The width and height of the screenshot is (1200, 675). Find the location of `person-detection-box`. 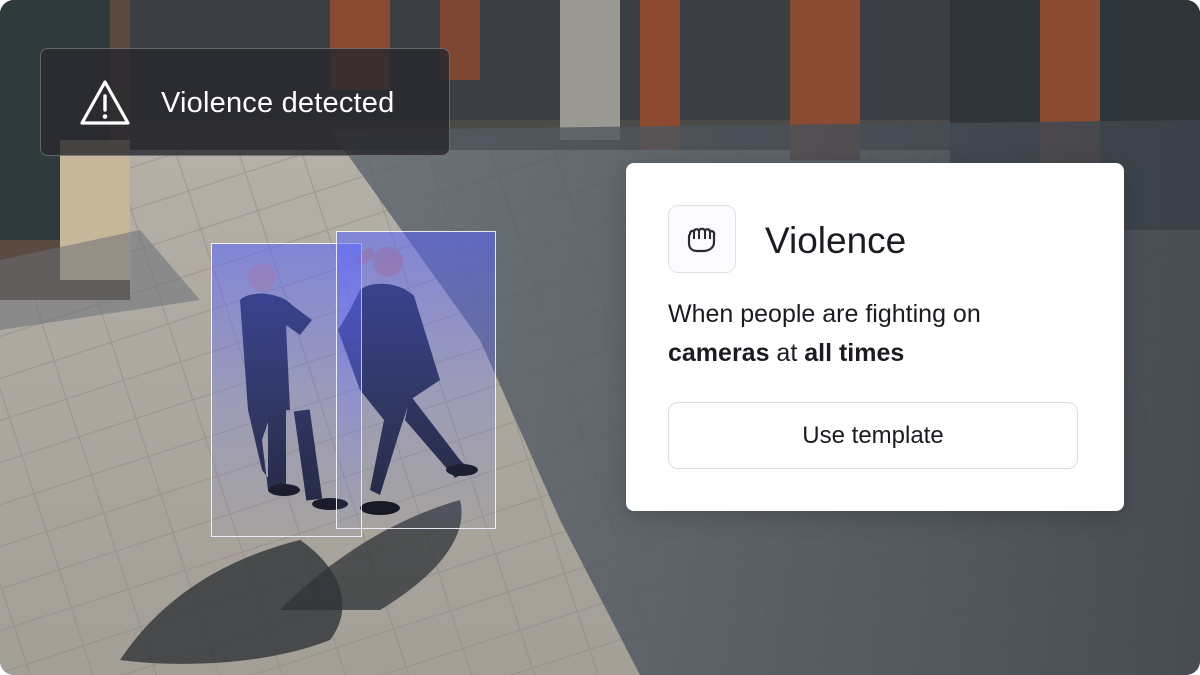

person-detection-box is located at coordinates (416, 380).